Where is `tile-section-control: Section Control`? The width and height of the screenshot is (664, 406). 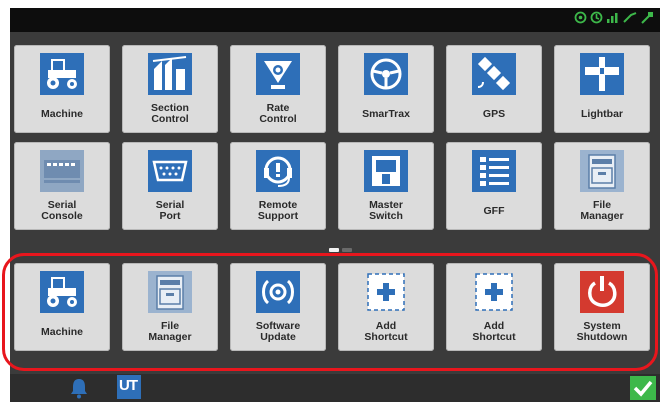 tile-section-control: Section Control is located at coordinates (170, 89).